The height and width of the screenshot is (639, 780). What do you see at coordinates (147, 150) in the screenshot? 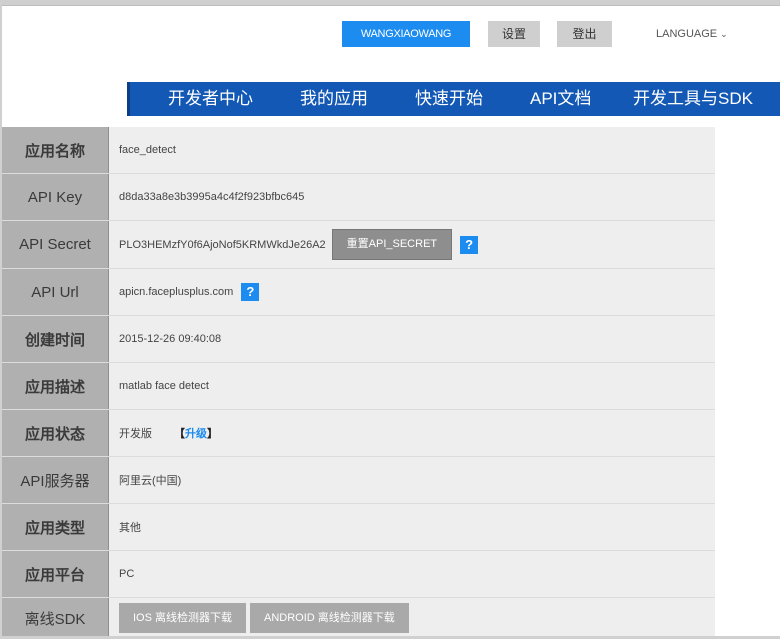
I see `row-value: face_detect` at bounding box center [147, 150].